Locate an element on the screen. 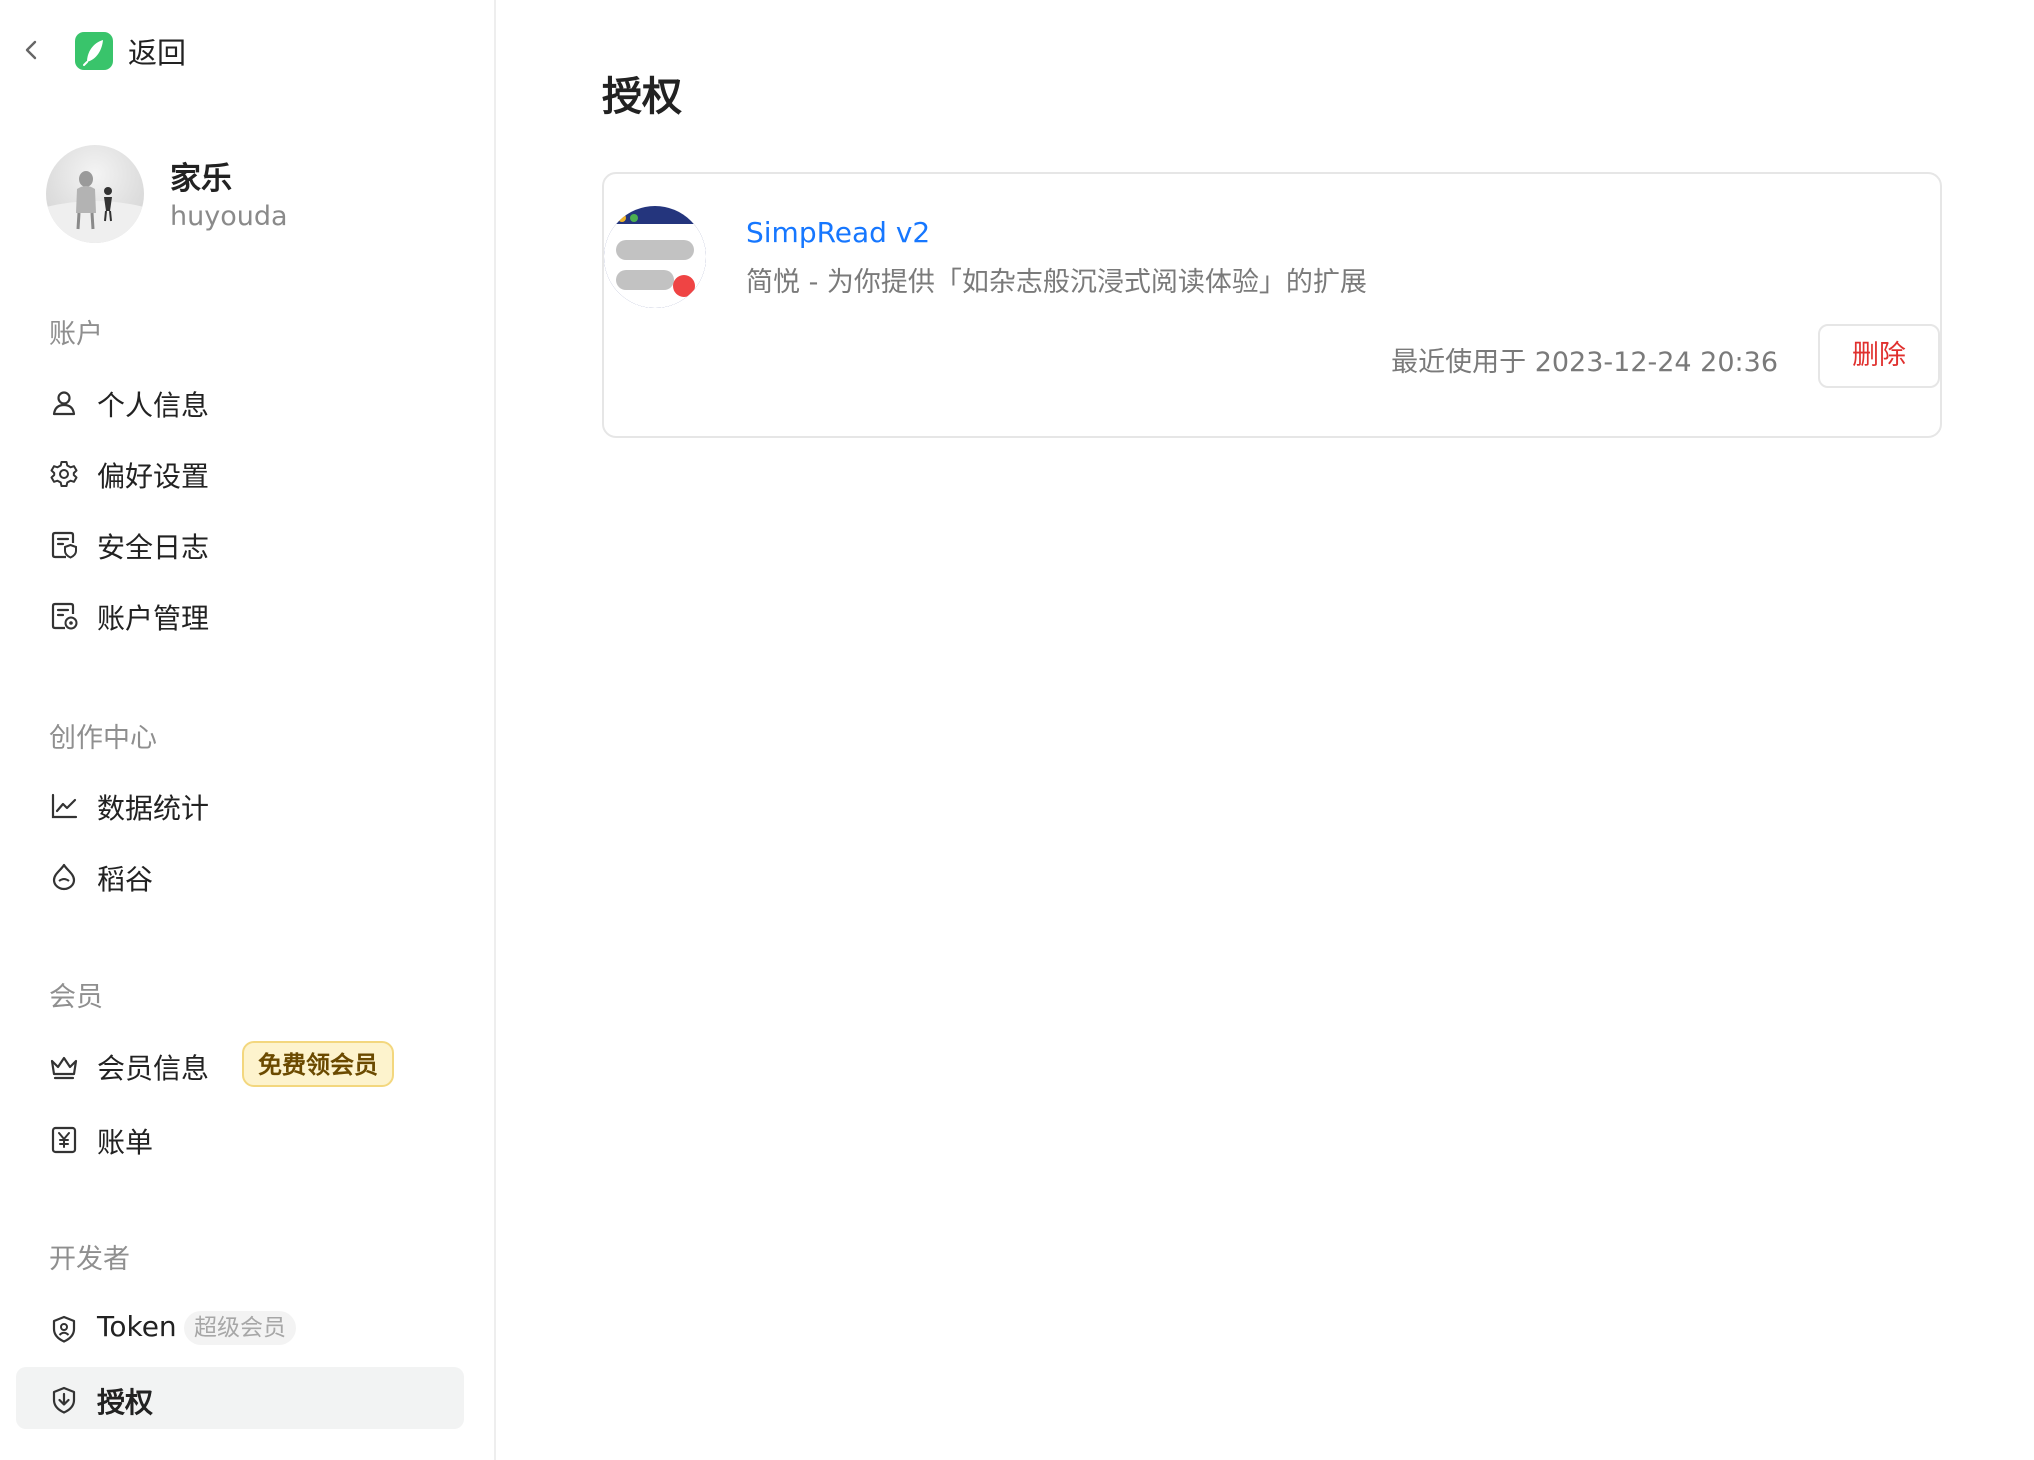  profile-card: 家乐 huyouda is located at coordinates (256, 198).